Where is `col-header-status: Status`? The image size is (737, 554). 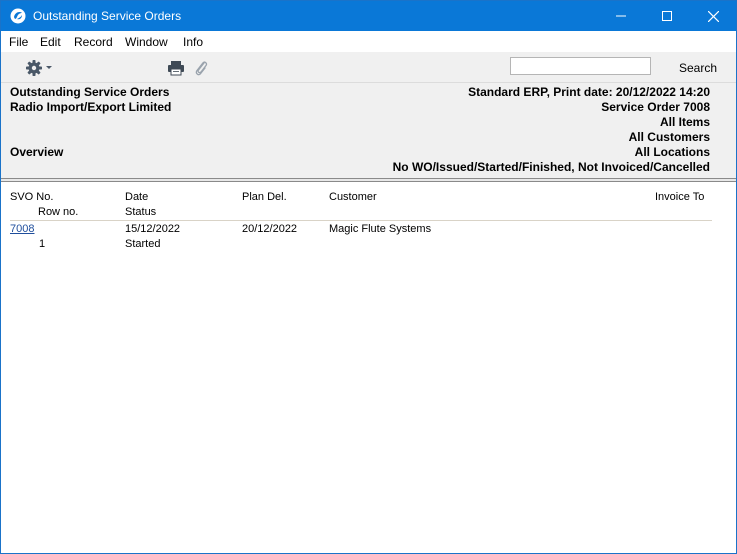 col-header-status: Status is located at coordinates (141, 212).